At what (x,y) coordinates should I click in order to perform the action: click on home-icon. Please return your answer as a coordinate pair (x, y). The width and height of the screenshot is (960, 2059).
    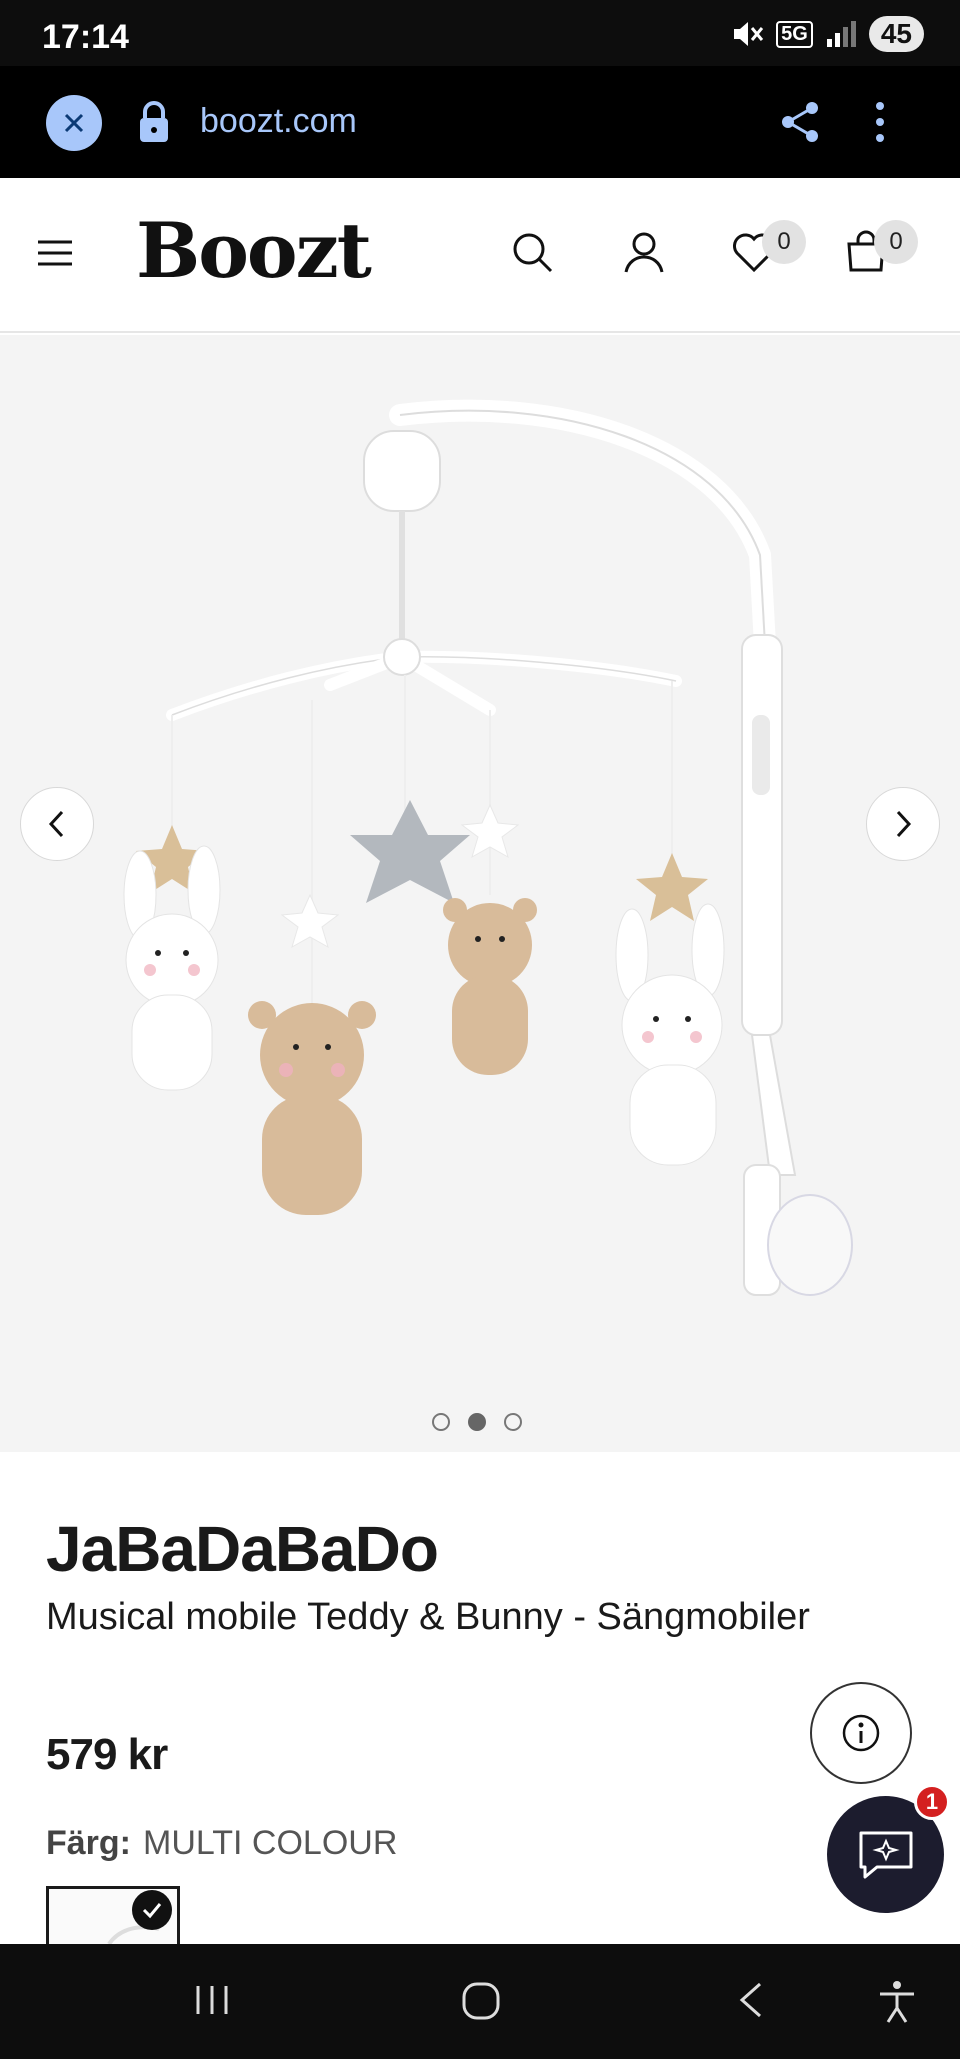
    Looking at the image, I should click on (481, 2001).